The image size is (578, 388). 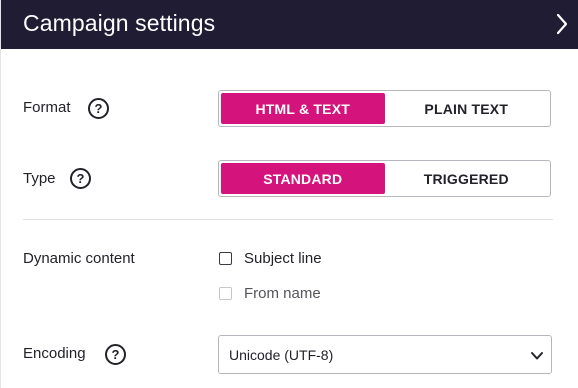 What do you see at coordinates (225, 258) in the screenshot?
I see `subject-line-checkbox` at bounding box center [225, 258].